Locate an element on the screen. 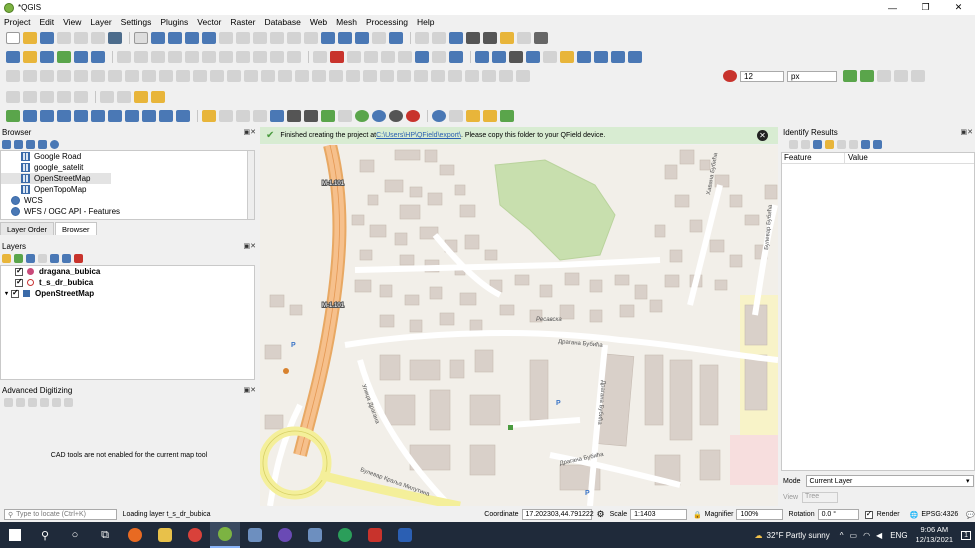 The height and width of the screenshot is (548, 975). filter-browser-icon is located at coordinates (30, 144).